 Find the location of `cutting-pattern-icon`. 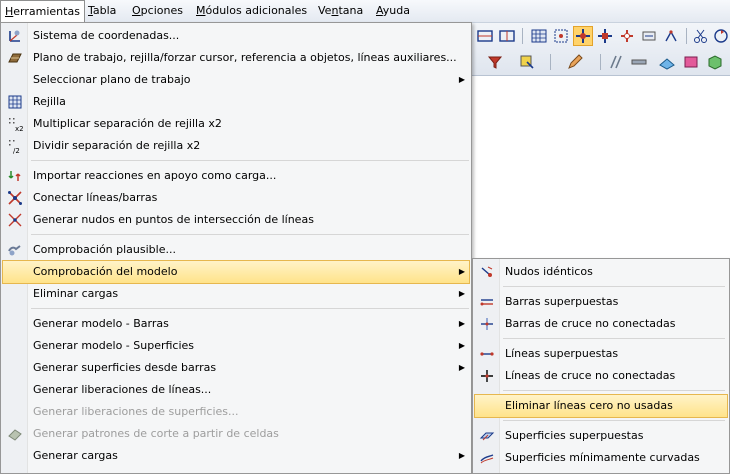

cutting-pattern-icon is located at coordinates (15, 434).